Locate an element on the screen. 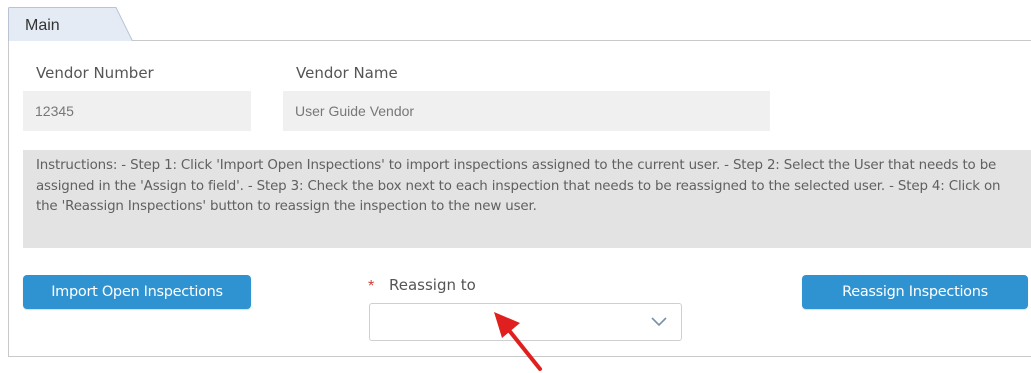 The height and width of the screenshot is (373, 1031). tab-main-label: Main is located at coordinates (42, 25).